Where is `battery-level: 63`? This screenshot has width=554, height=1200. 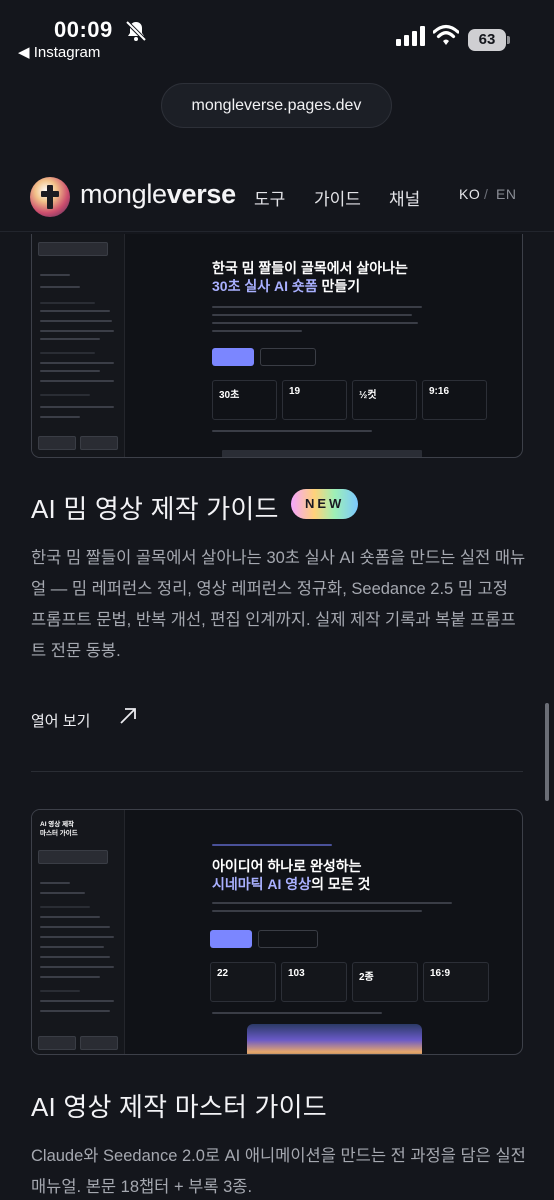
battery-level: 63 is located at coordinates (487, 40).